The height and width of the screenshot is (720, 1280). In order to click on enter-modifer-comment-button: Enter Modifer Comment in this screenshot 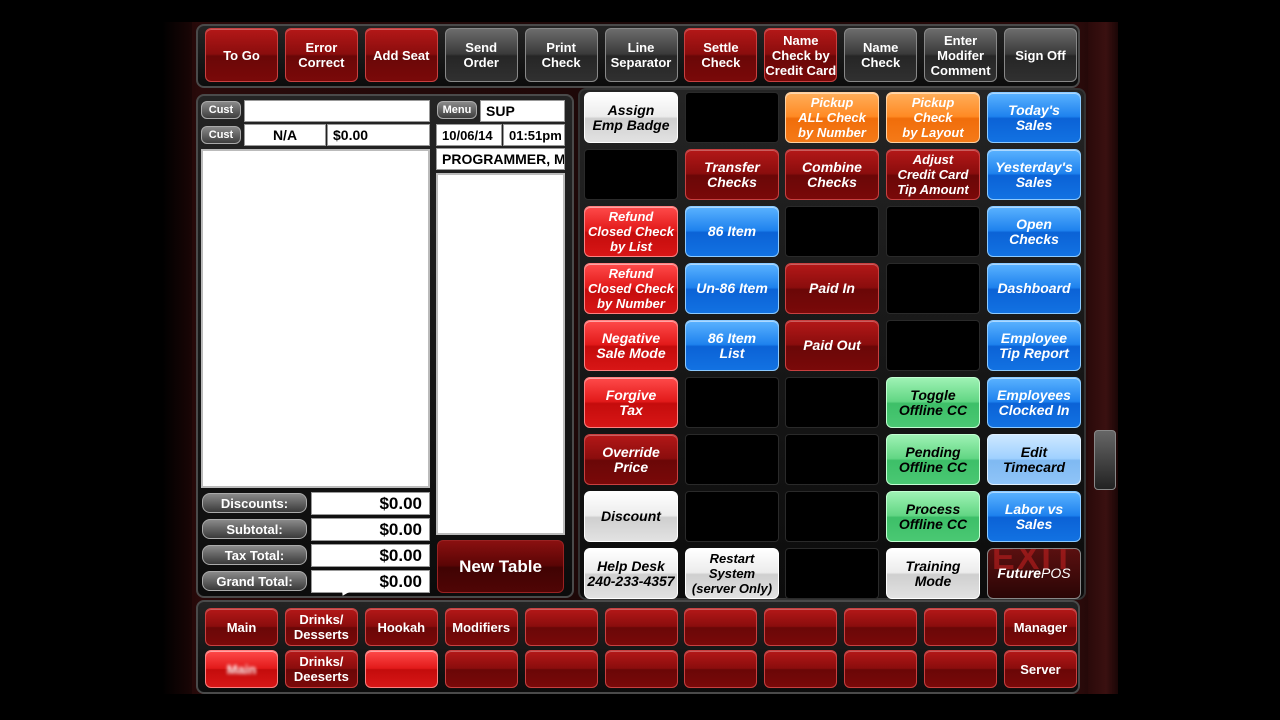, I will do `click(961, 55)`.